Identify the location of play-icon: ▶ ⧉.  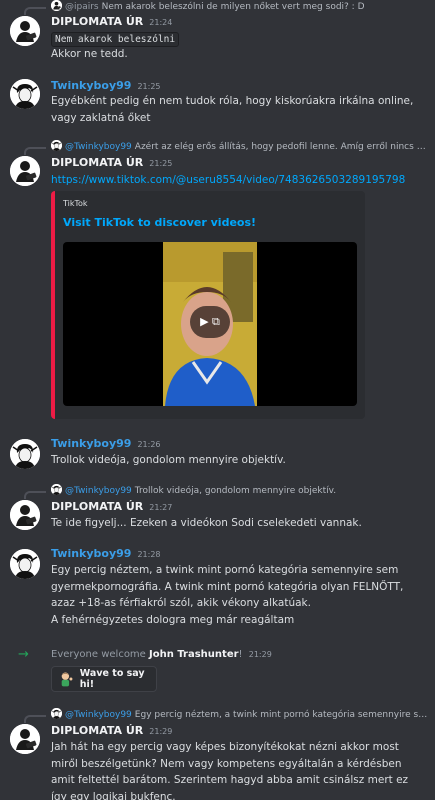
(210, 322).